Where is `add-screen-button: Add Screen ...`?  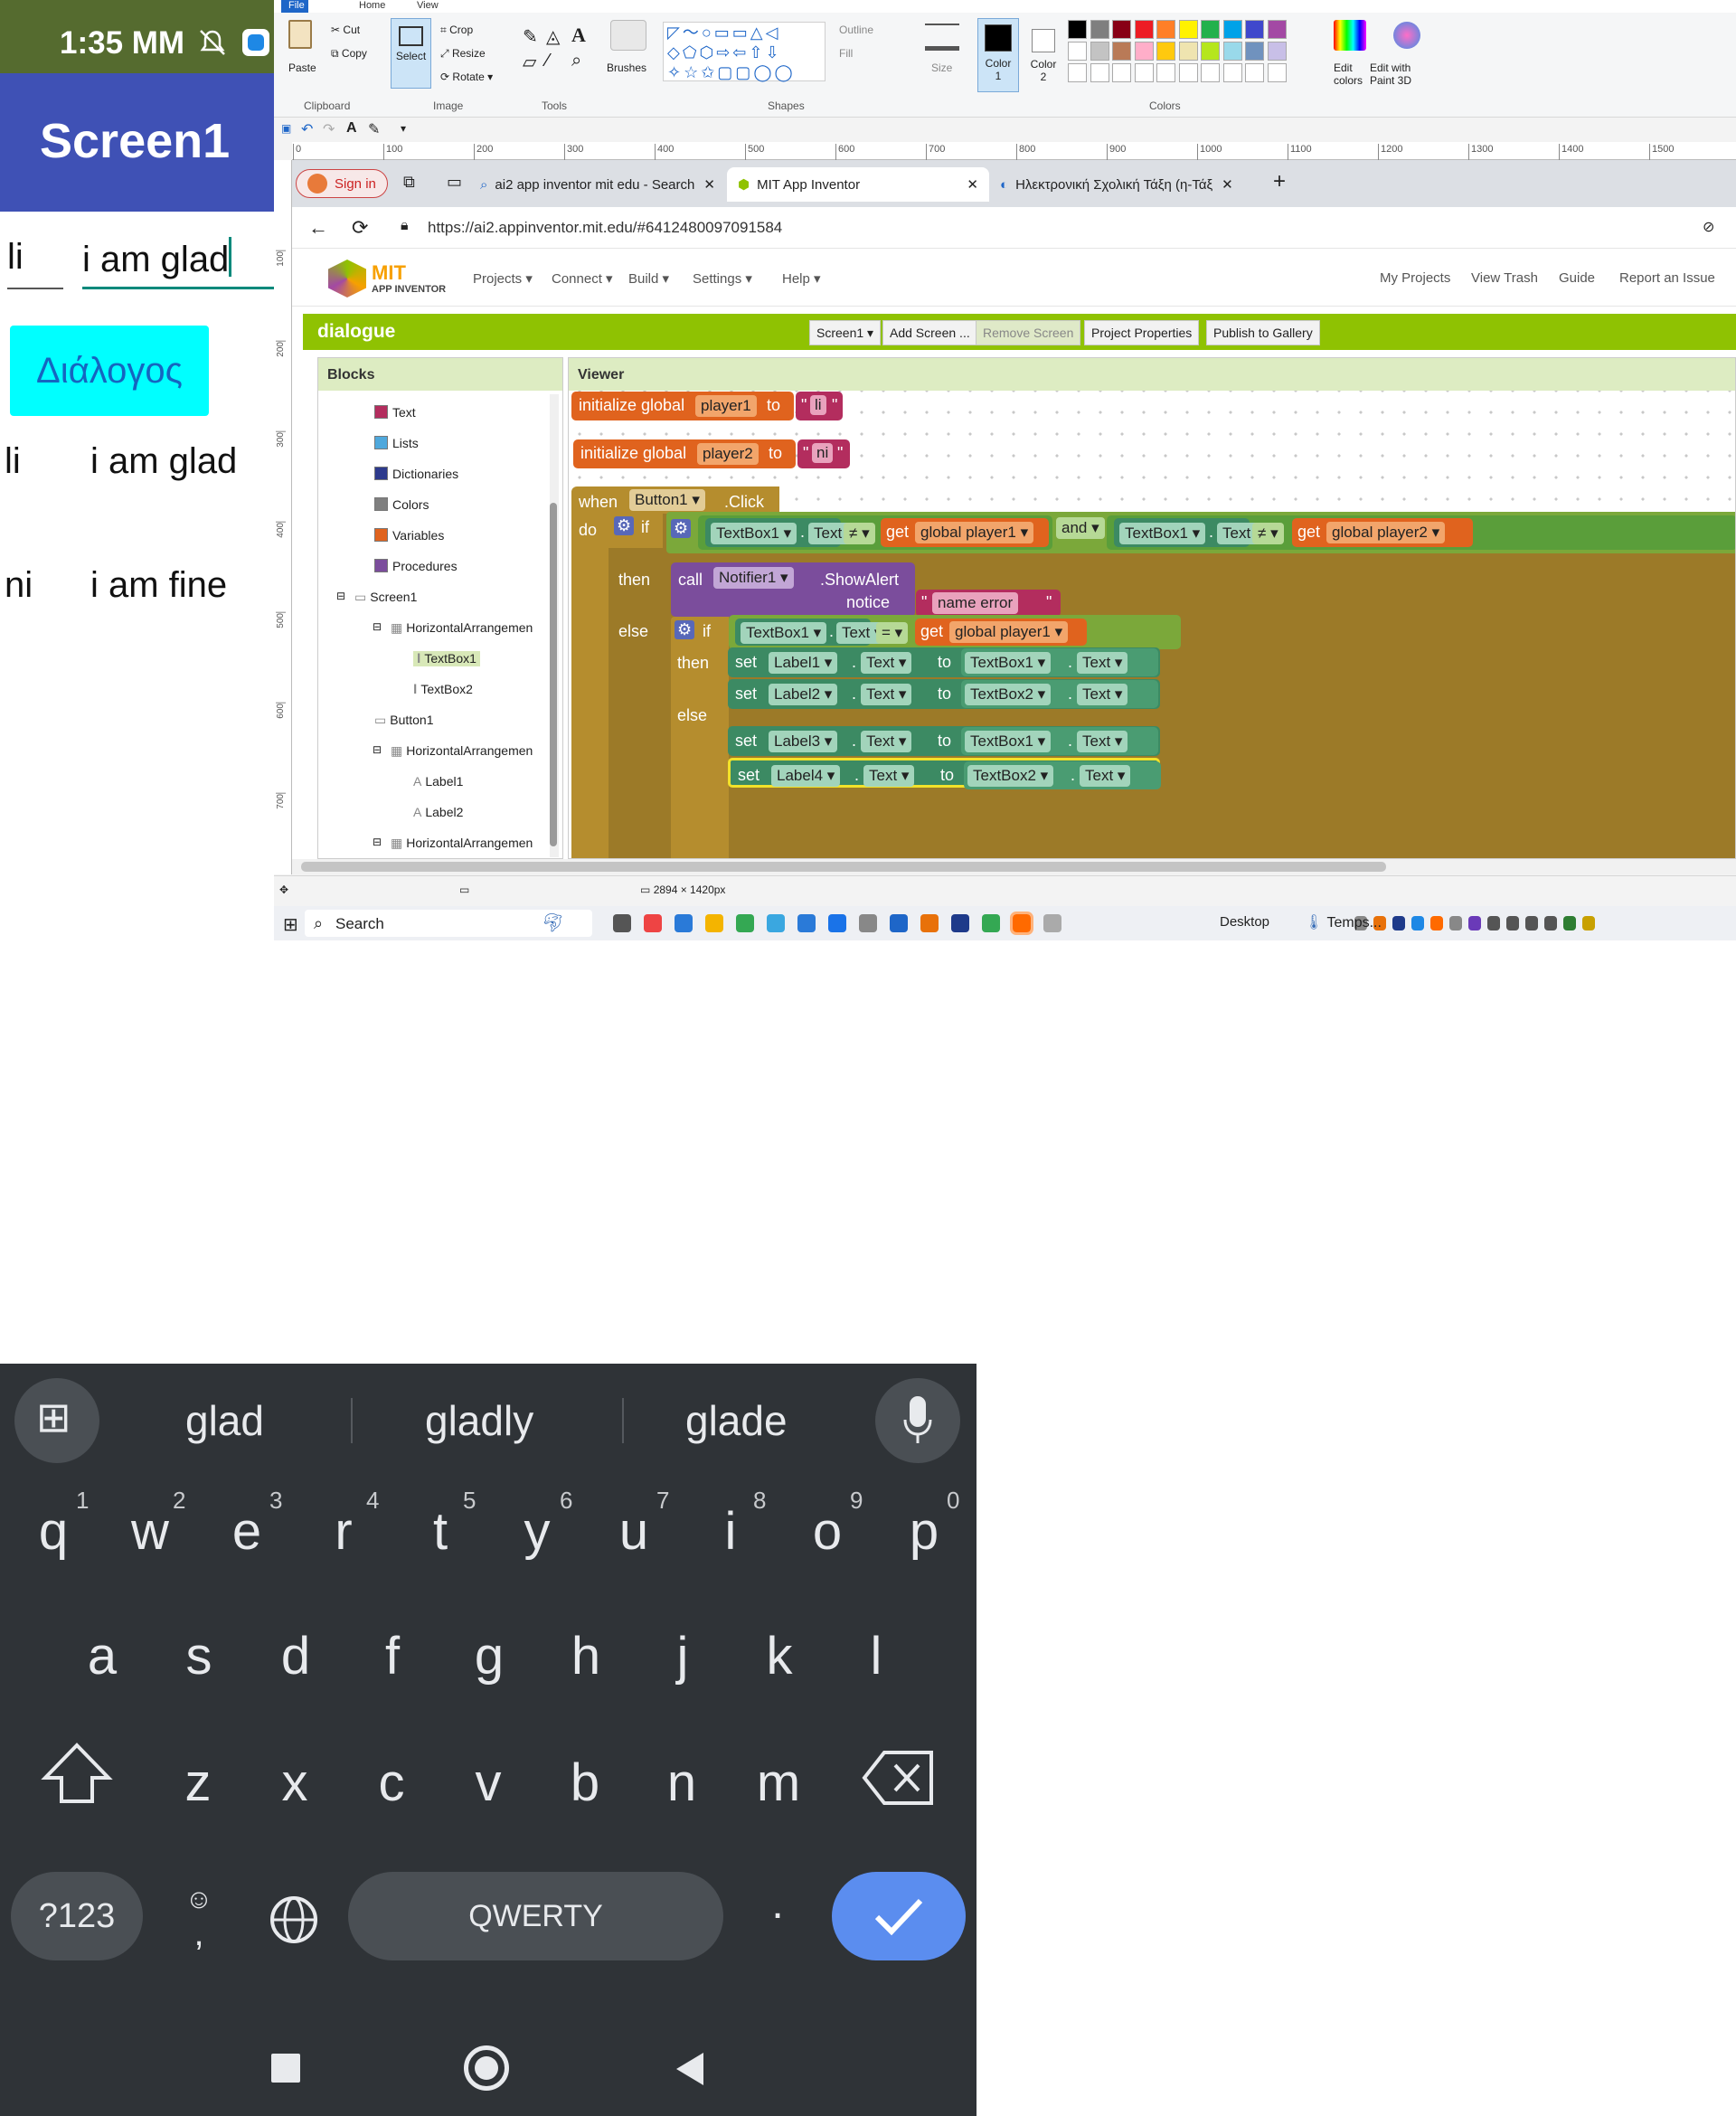
add-screen-button: Add Screen ... is located at coordinates (930, 332).